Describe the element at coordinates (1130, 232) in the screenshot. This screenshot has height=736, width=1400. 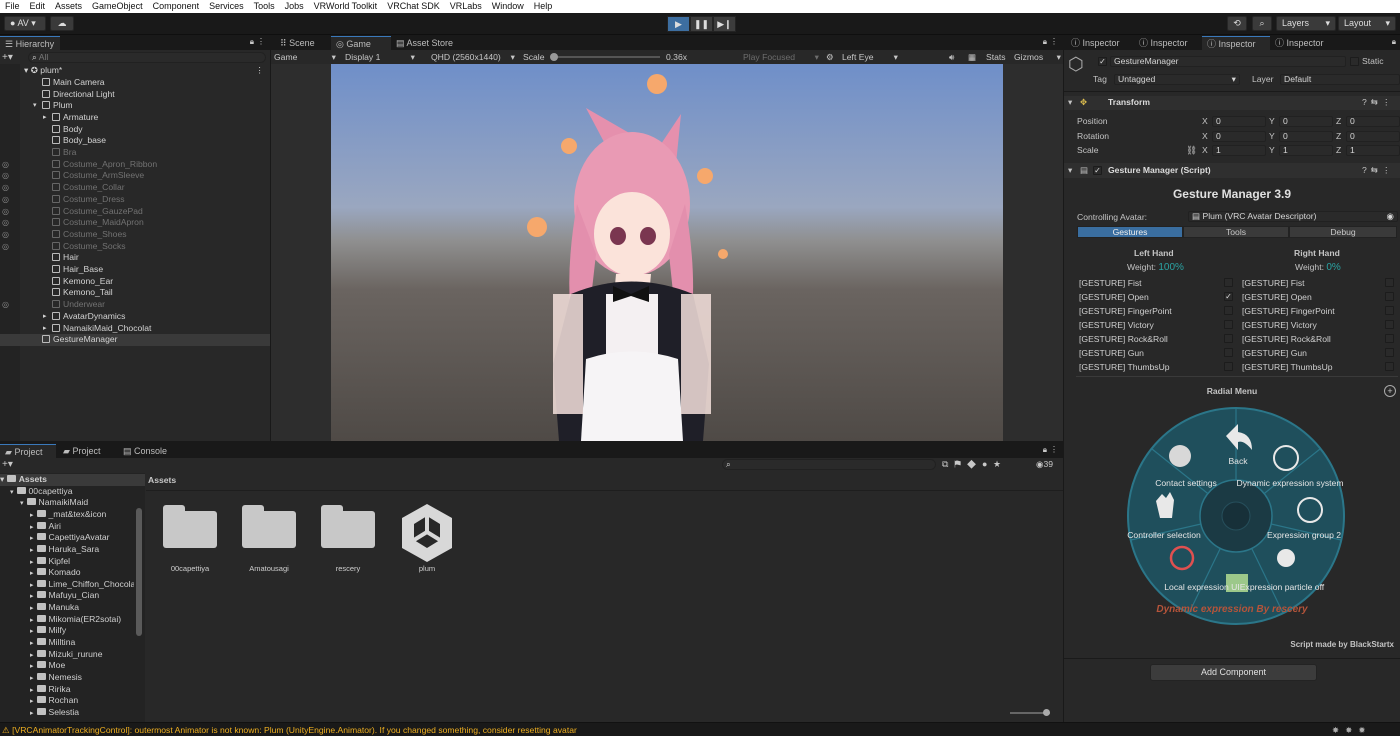
I see `subtab-gestures: Gestures` at that location.